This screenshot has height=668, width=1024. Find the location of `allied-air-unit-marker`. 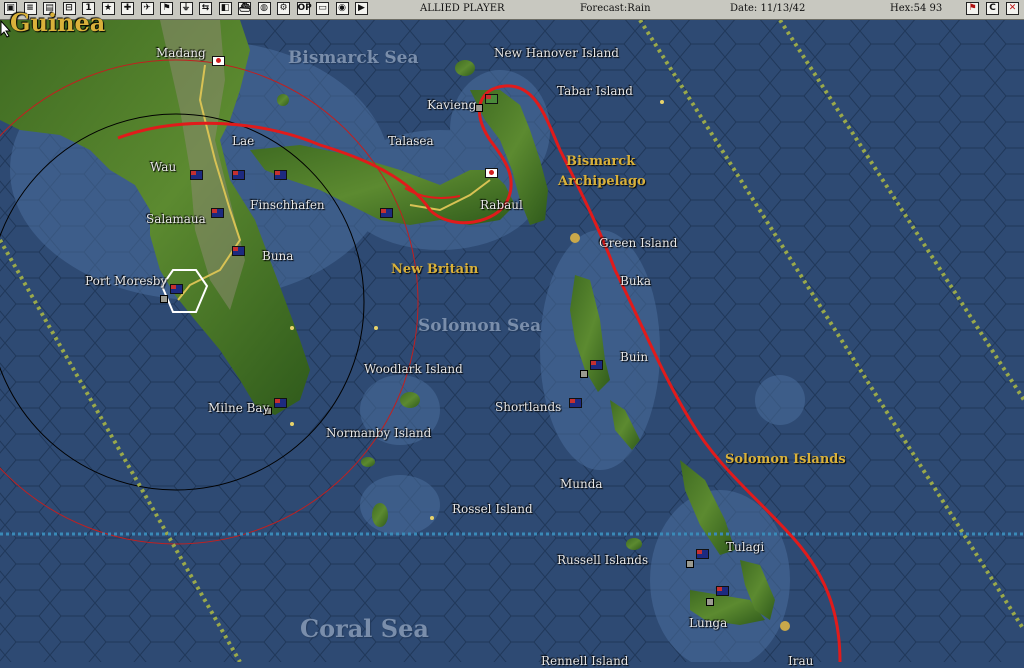

allied-air-unit-marker is located at coordinates (491, 99).